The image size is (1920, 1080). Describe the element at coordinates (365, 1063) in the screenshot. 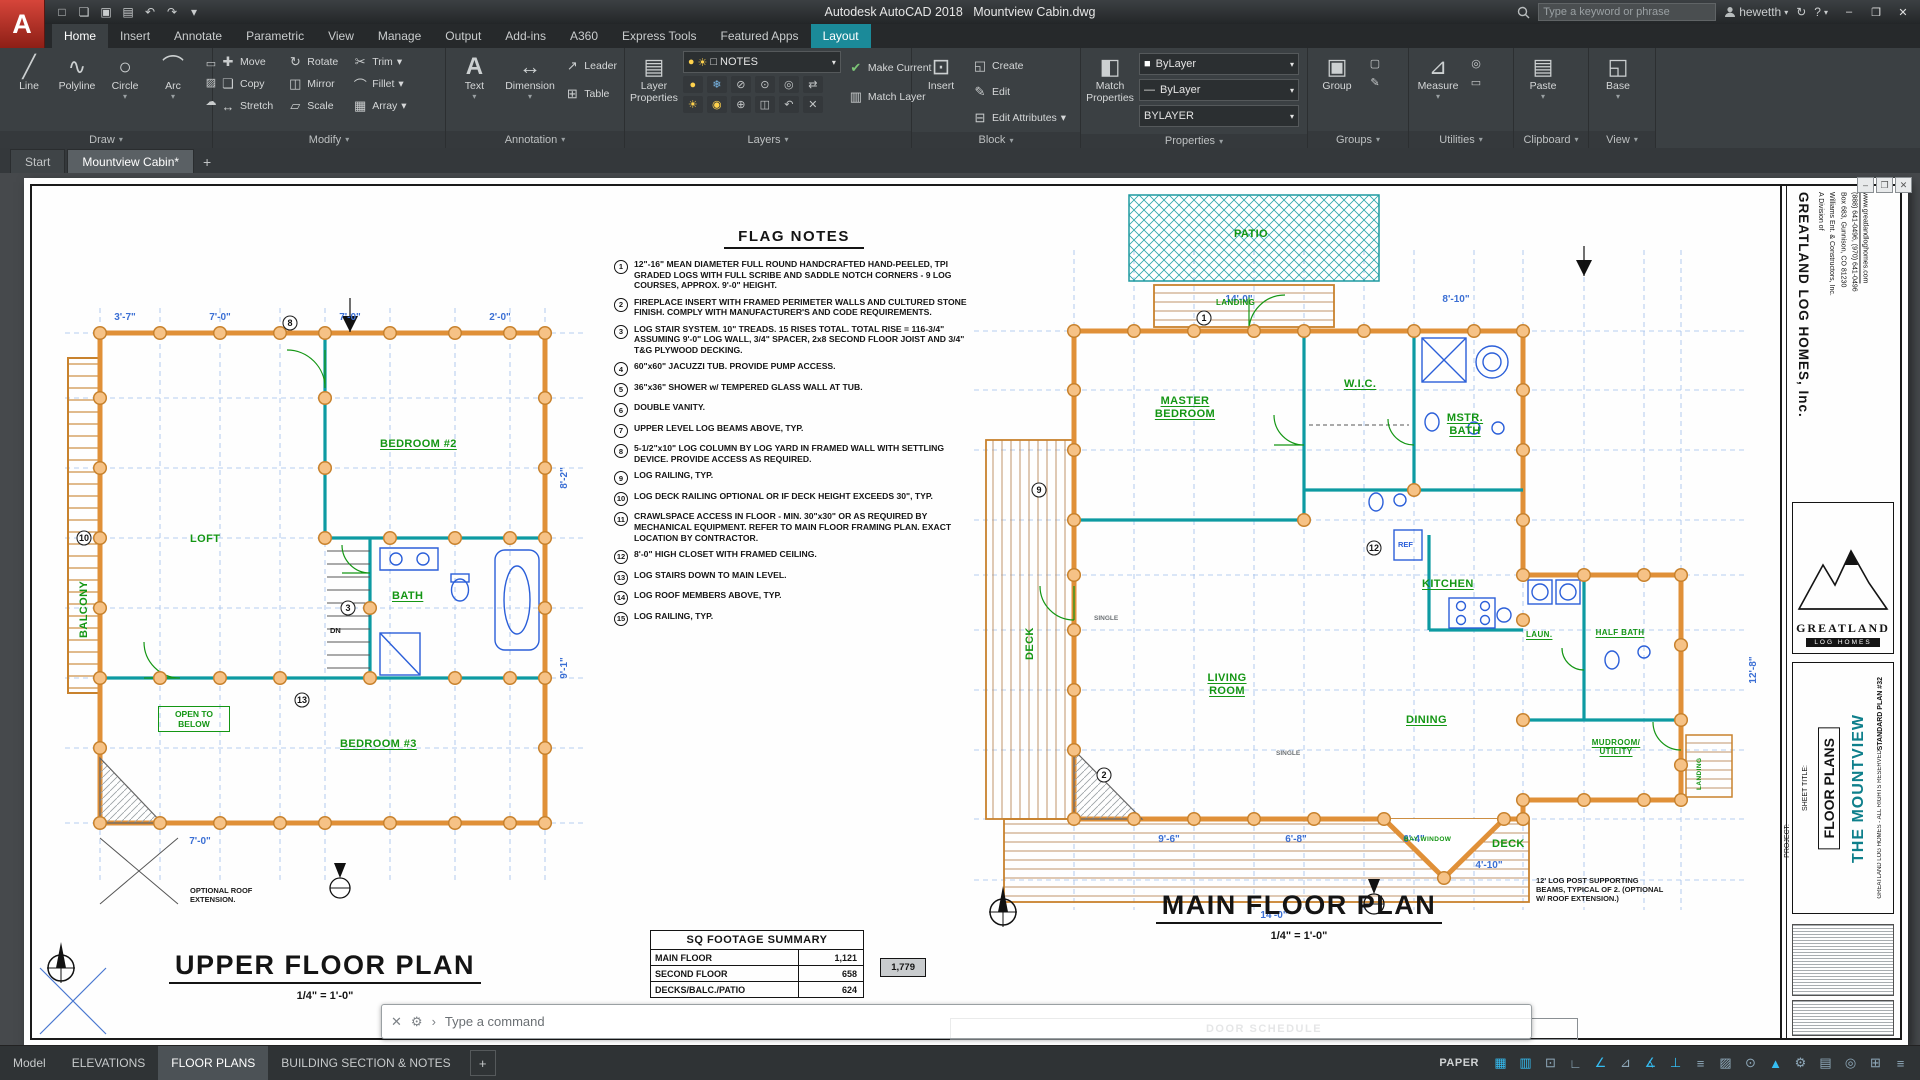

I see `layout-tab: BUILDING SECTION & NOTES` at that location.